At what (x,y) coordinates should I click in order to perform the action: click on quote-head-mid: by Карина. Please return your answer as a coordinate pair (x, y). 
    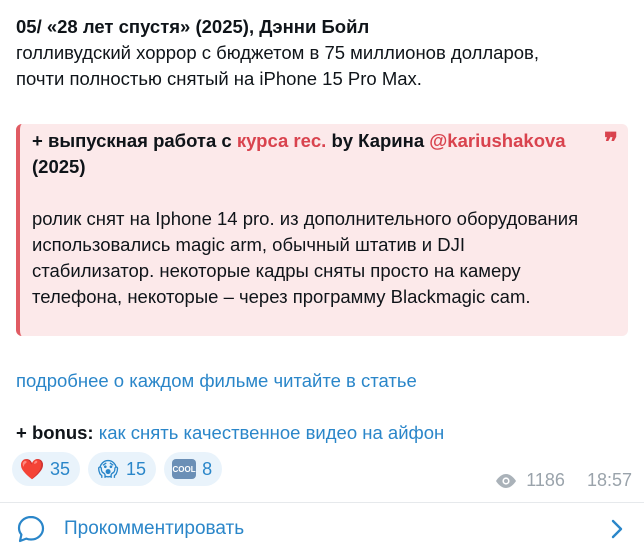
    Looking at the image, I should click on (378, 140).